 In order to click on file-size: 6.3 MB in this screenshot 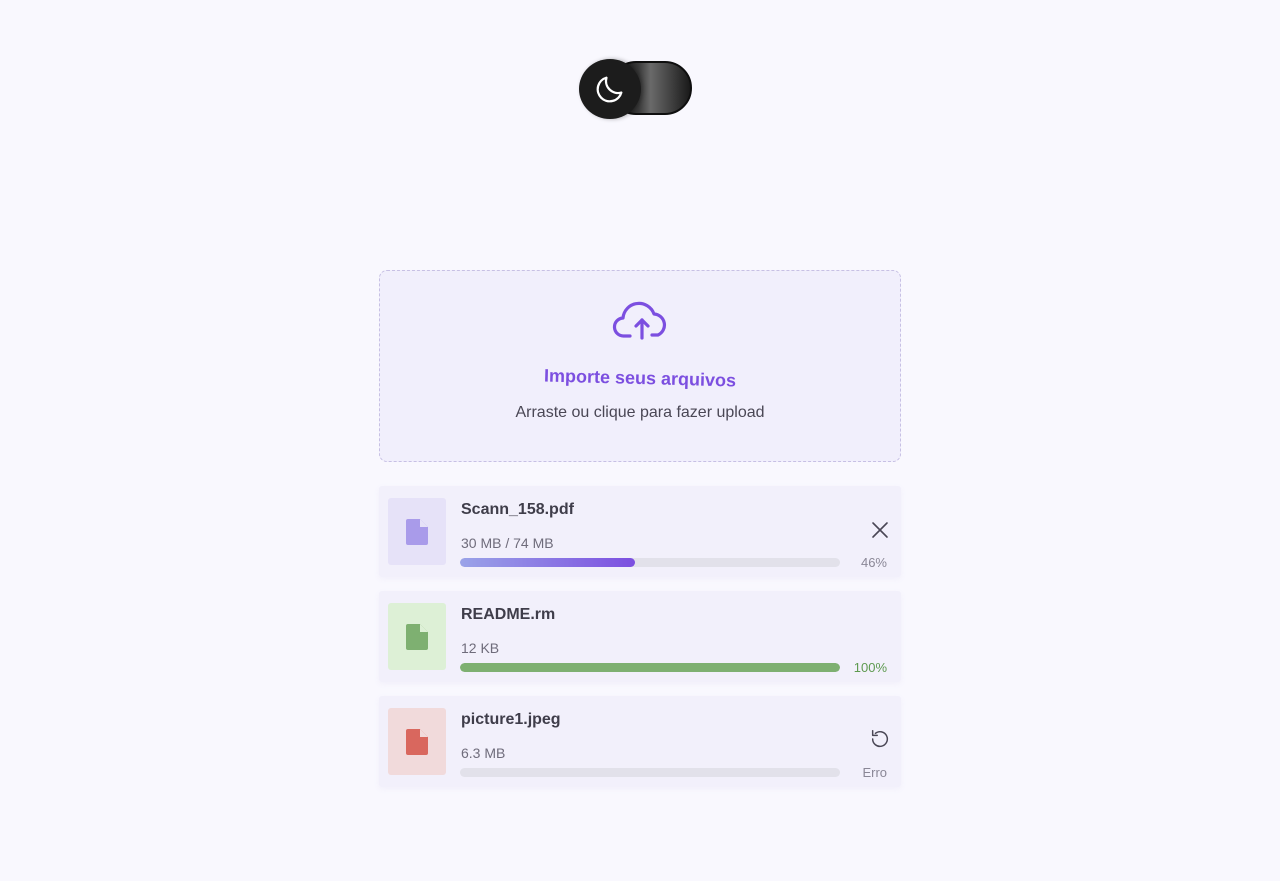, I will do `click(483, 753)`.